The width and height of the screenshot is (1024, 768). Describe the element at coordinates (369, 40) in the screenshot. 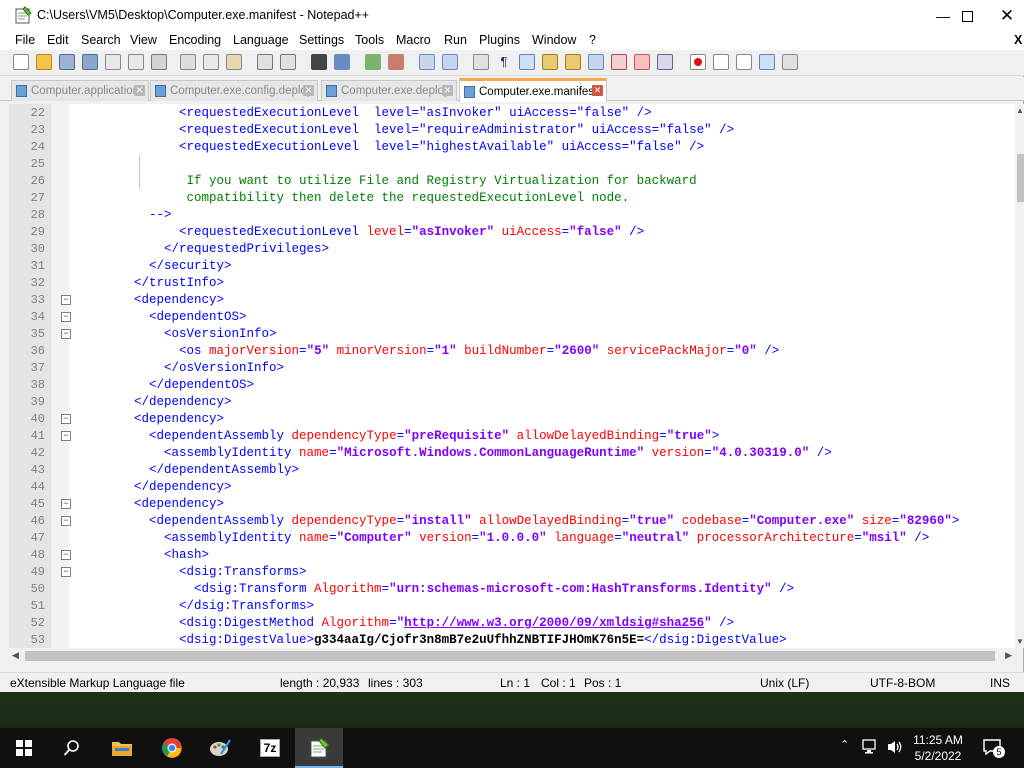

I see `menu-tools: Tools` at that location.